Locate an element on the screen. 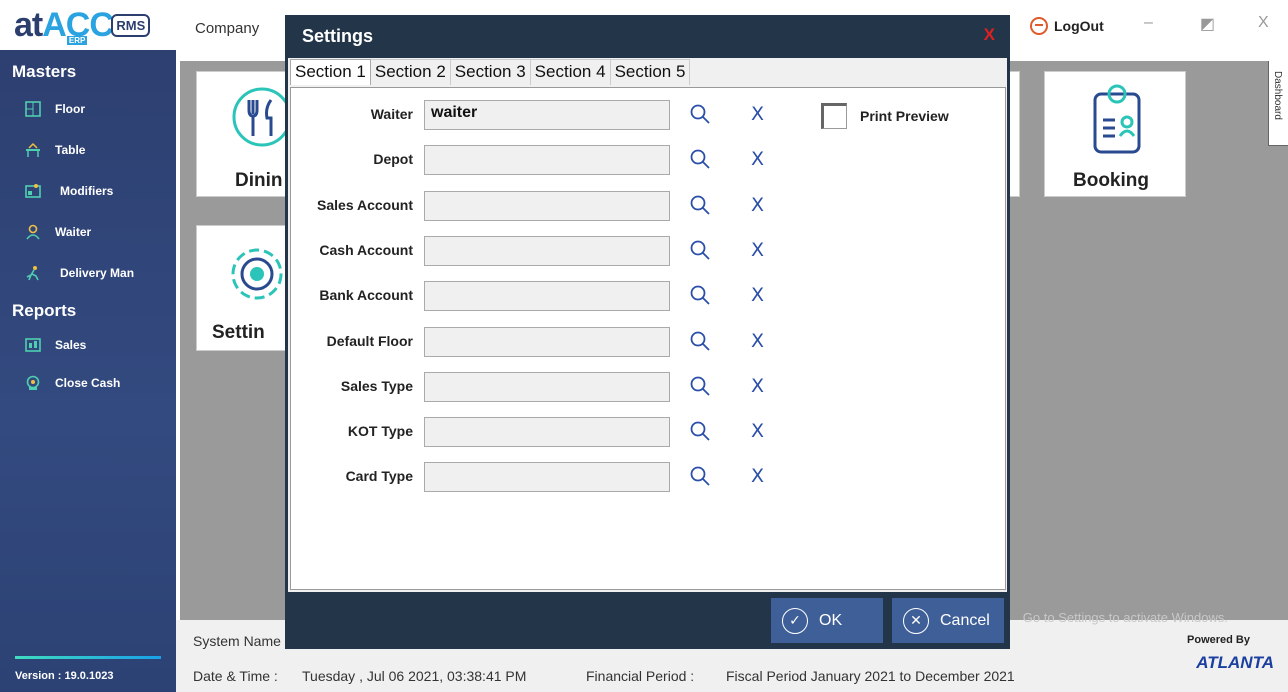  dashboard-side-tab: Dashboard is located at coordinates (1278, 103).